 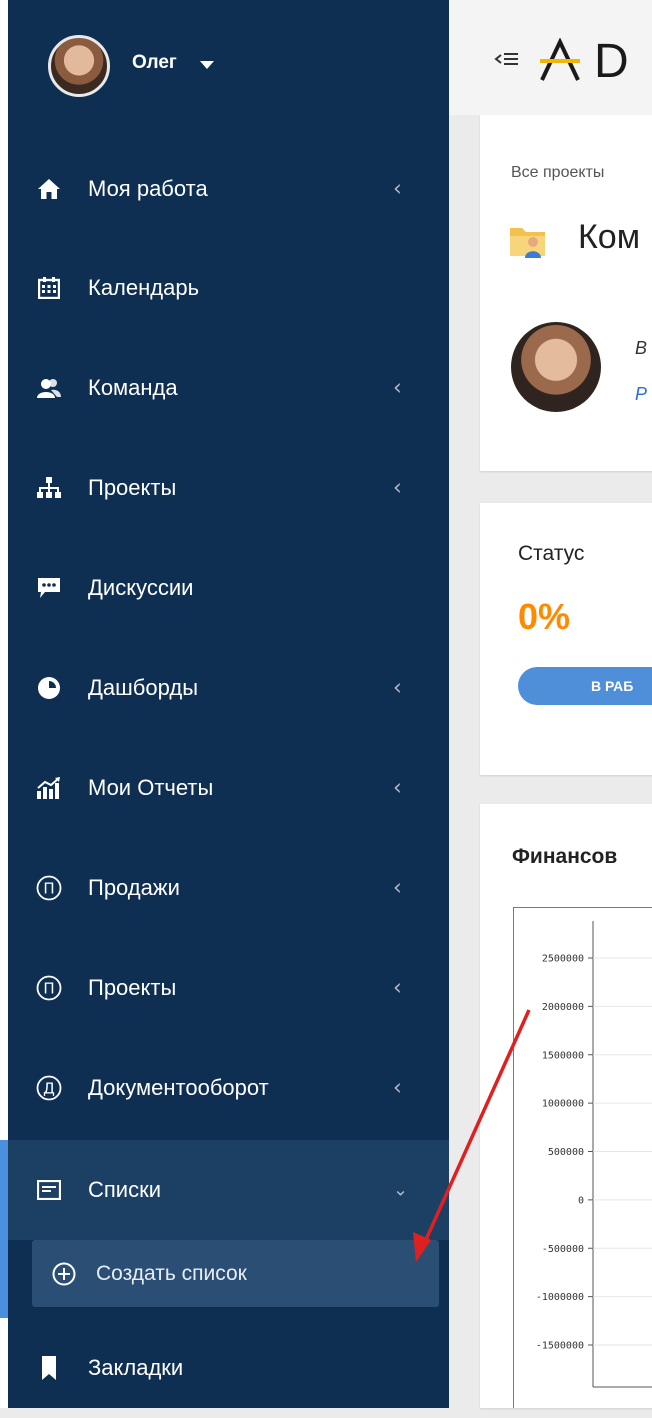 I want to click on create-list-button: Создать список, so click(x=235, y=1273).